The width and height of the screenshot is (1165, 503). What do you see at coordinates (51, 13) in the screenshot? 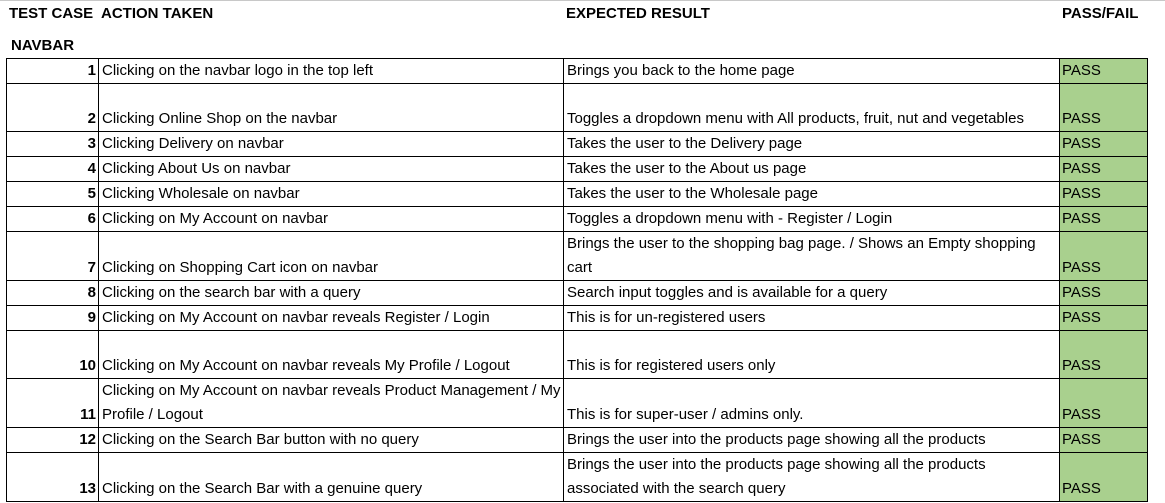
I see `header-test-case: TEST CASE` at bounding box center [51, 13].